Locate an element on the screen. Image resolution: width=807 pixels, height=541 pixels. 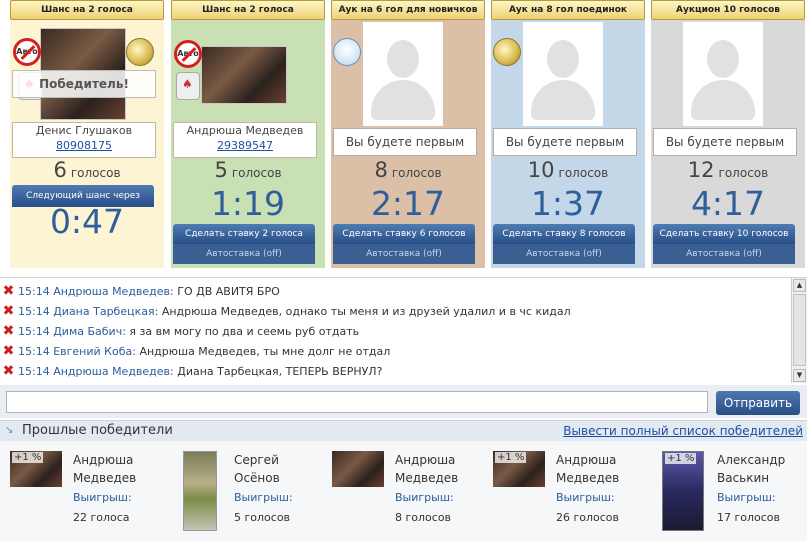
card-icon is located at coordinates (188, 86).